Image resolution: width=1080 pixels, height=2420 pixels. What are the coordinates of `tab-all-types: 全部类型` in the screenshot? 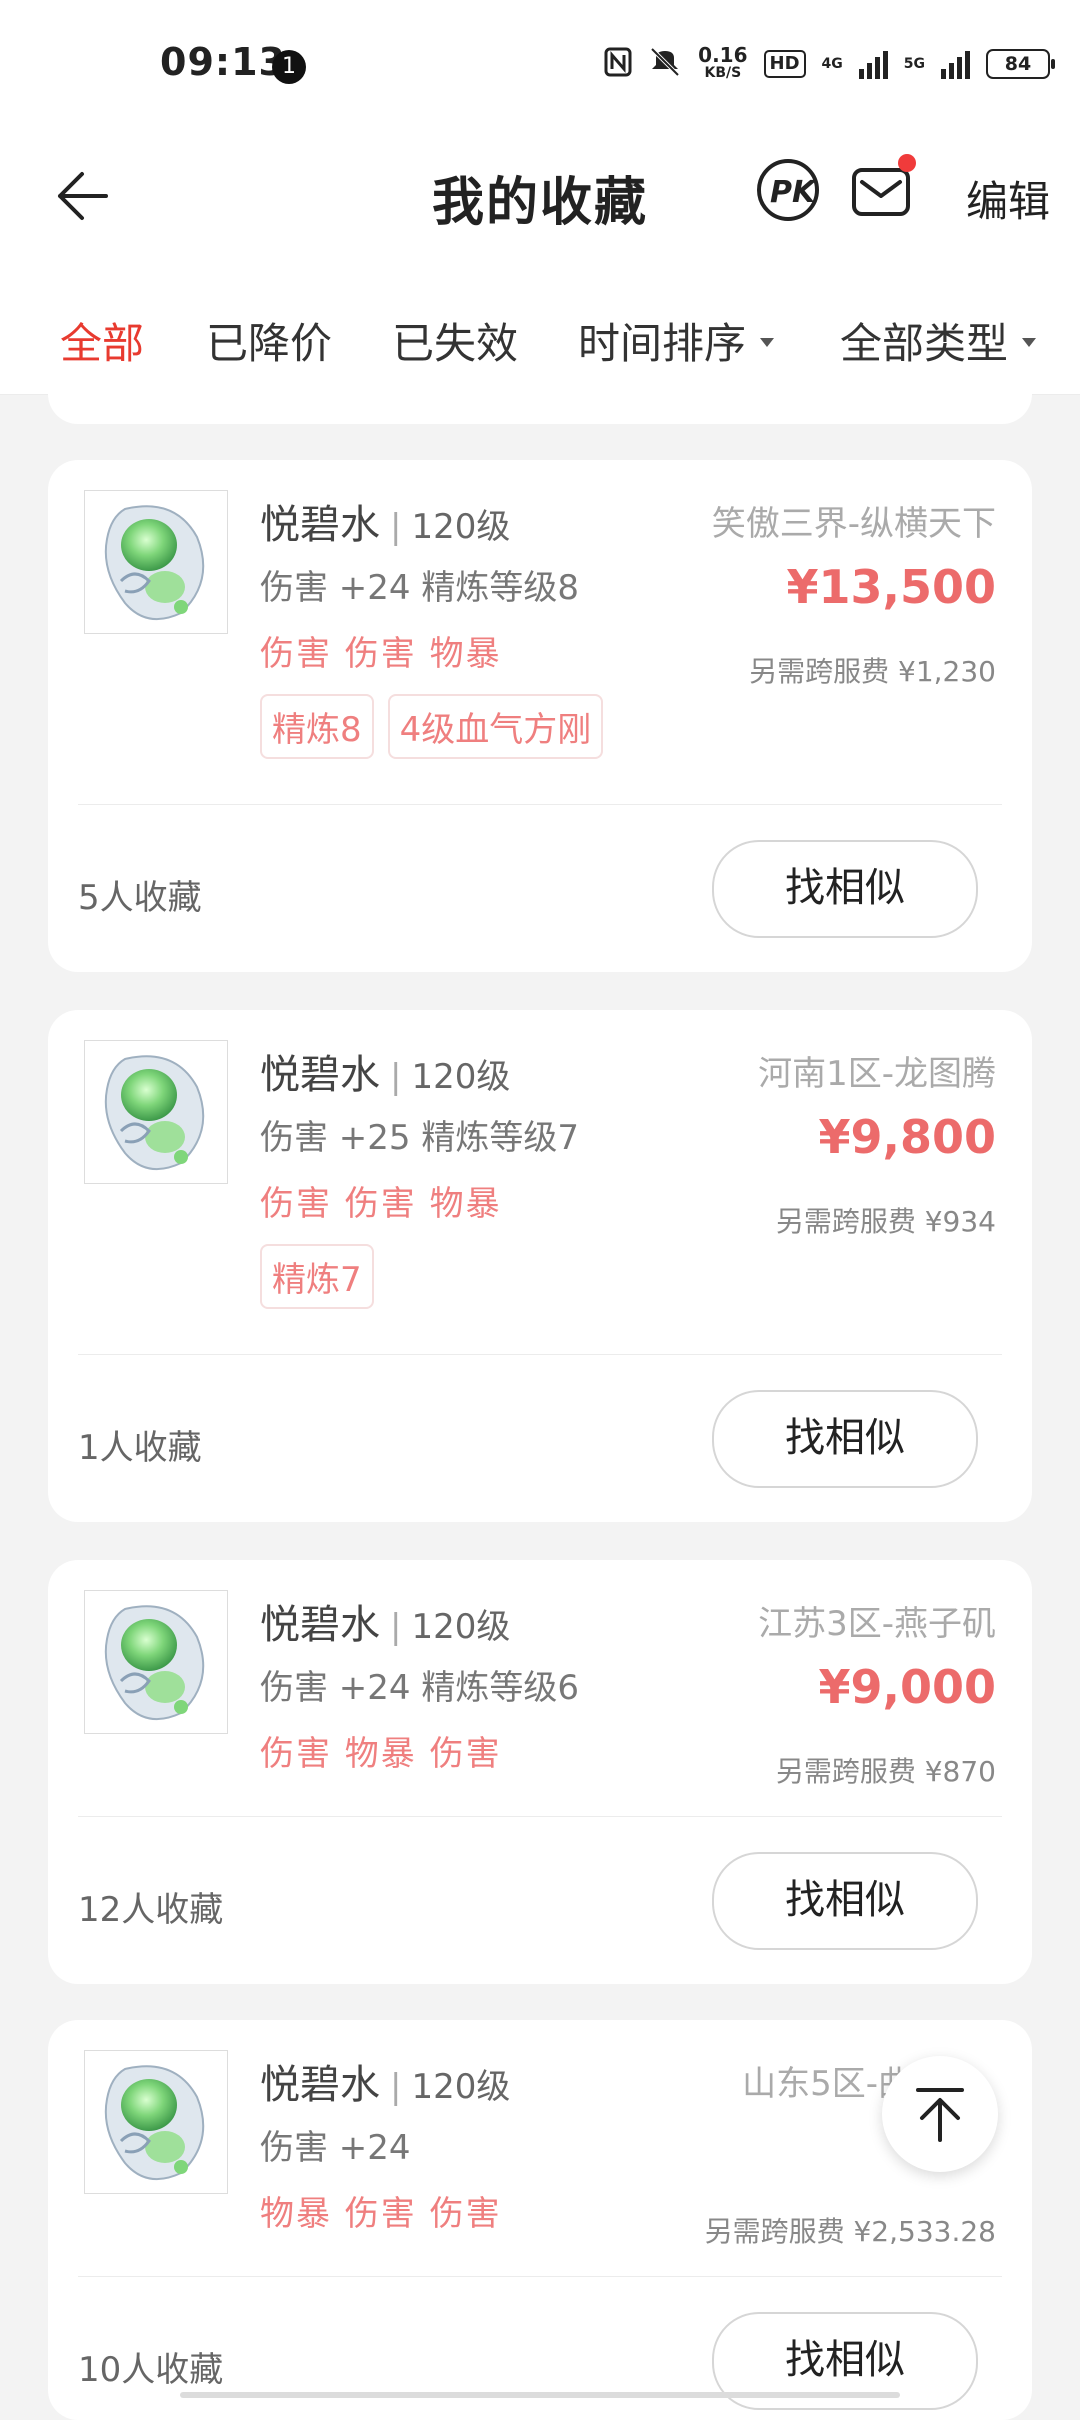 It's located at (938, 340).